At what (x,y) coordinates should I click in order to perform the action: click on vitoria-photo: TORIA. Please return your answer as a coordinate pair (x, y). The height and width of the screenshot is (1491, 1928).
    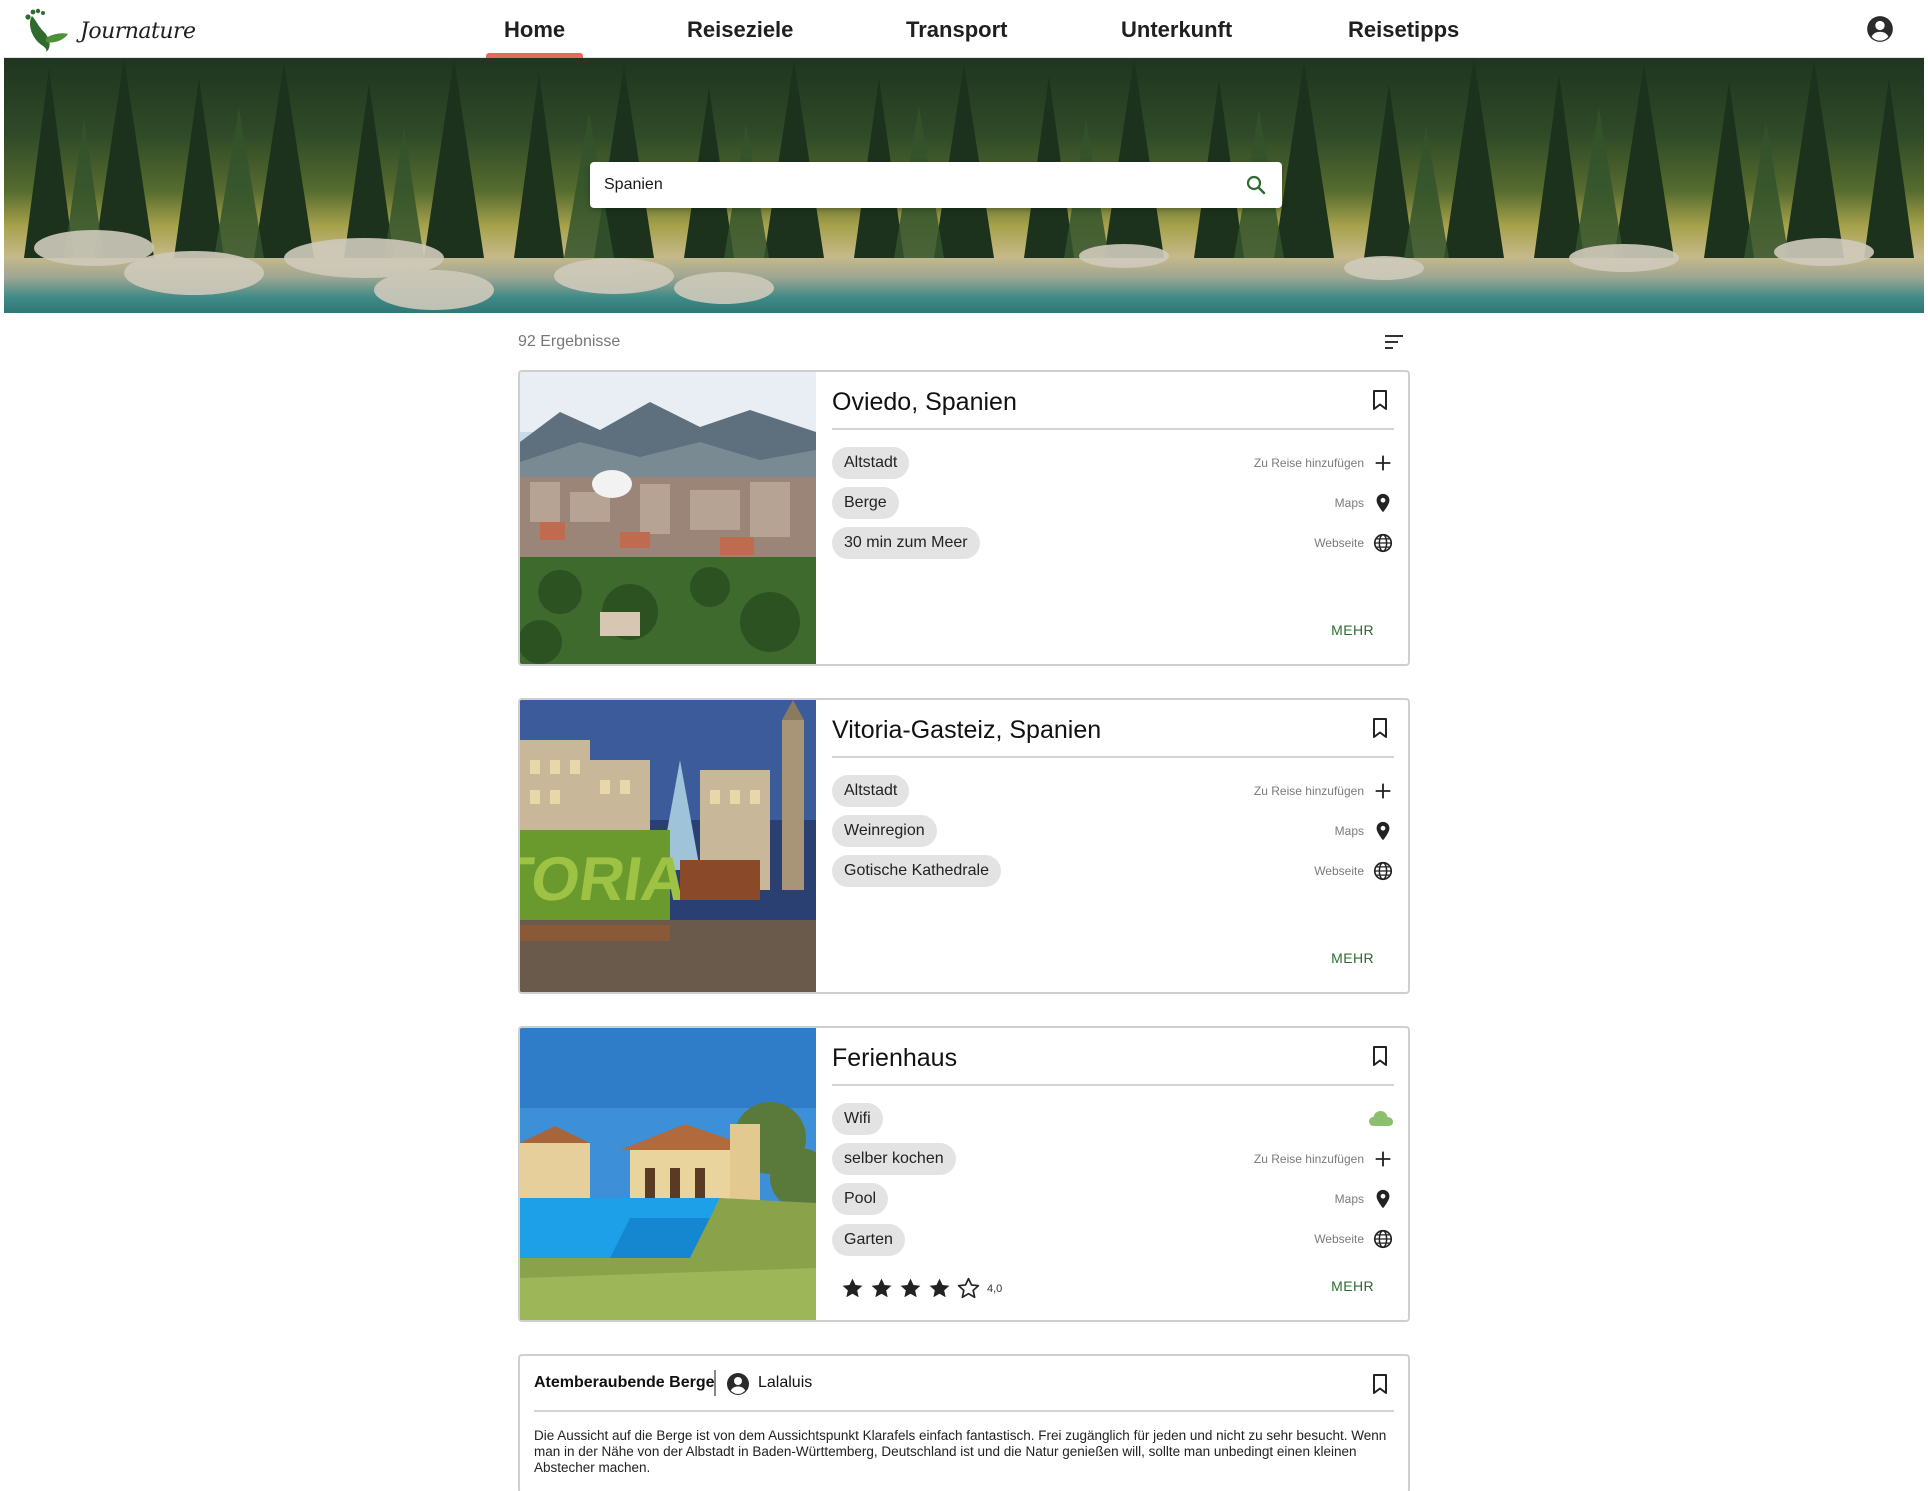
    Looking at the image, I should click on (668, 846).